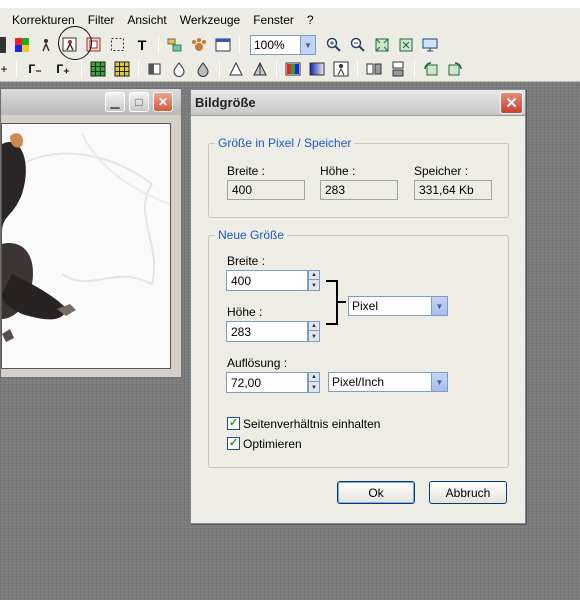 The image size is (580, 600). What do you see at coordinates (245, 312) in the screenshot?
I see `new-height-label: Höhe :` at bounding box center [245, 312].